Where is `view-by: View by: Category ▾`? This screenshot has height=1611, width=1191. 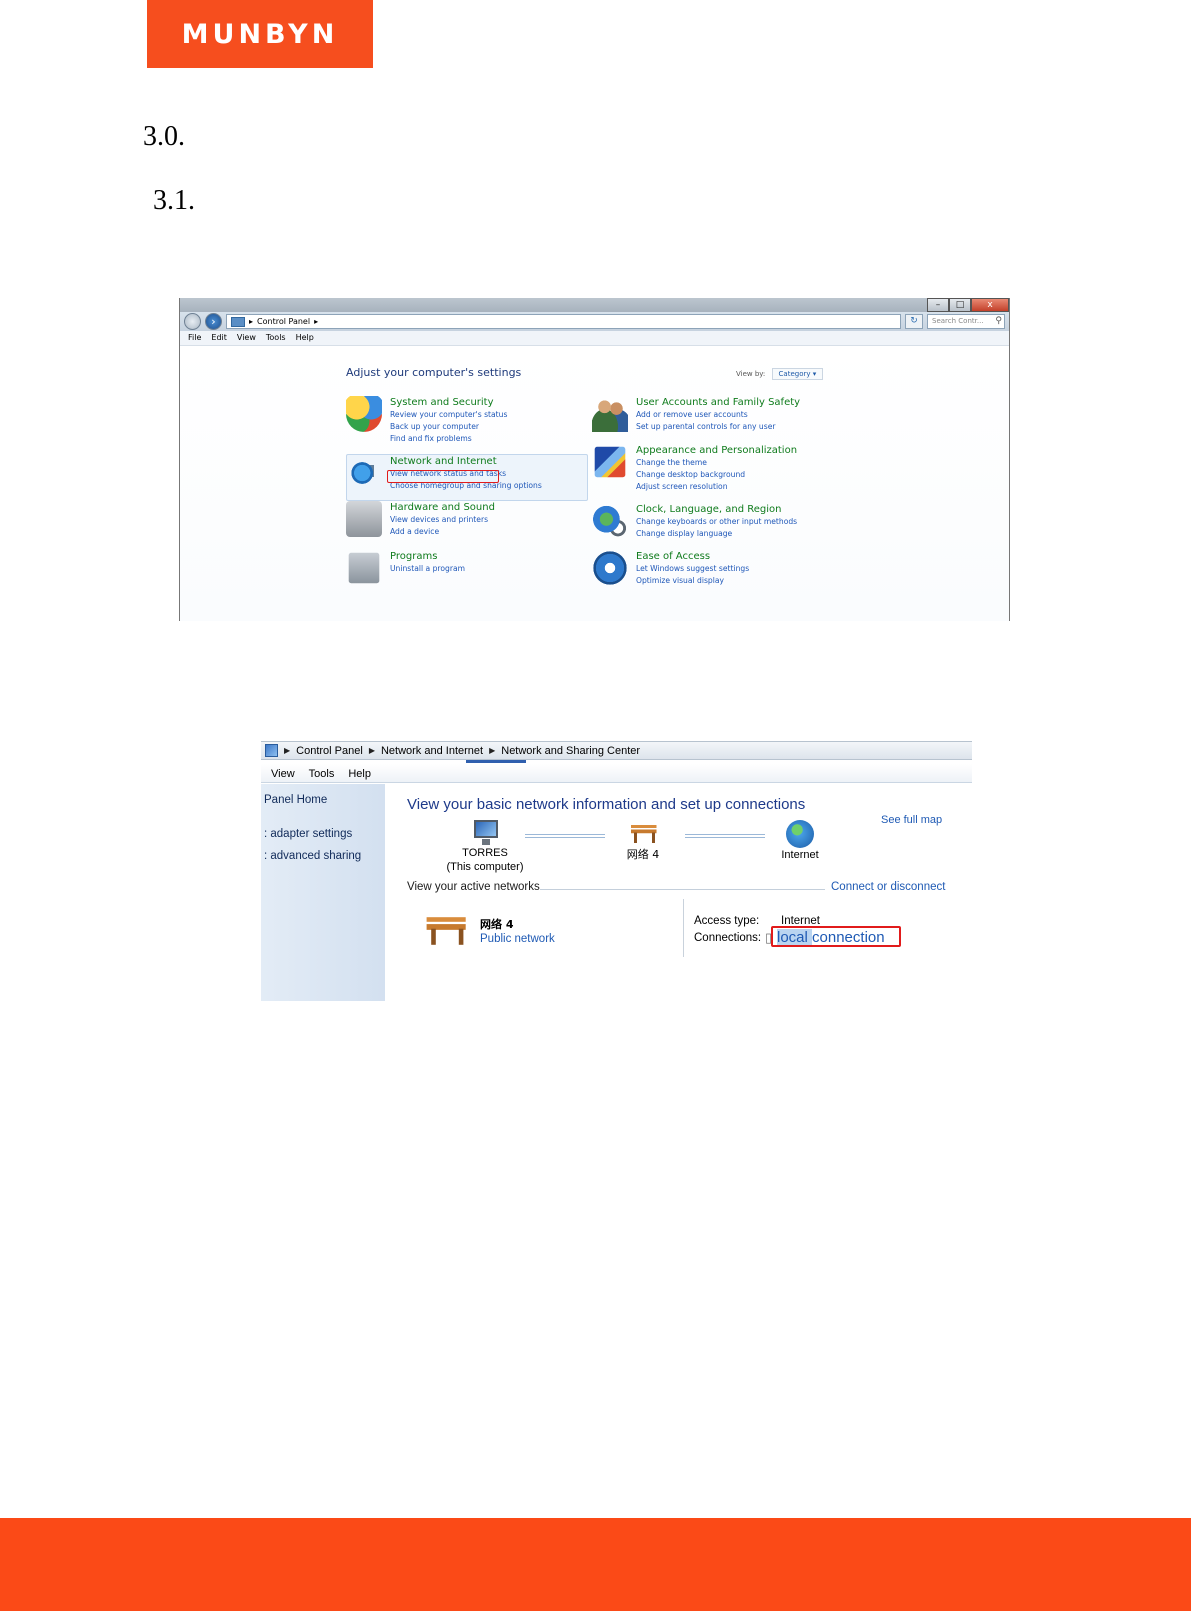 view-by: View by: Category ▾ is located at coordinates (780, 374).